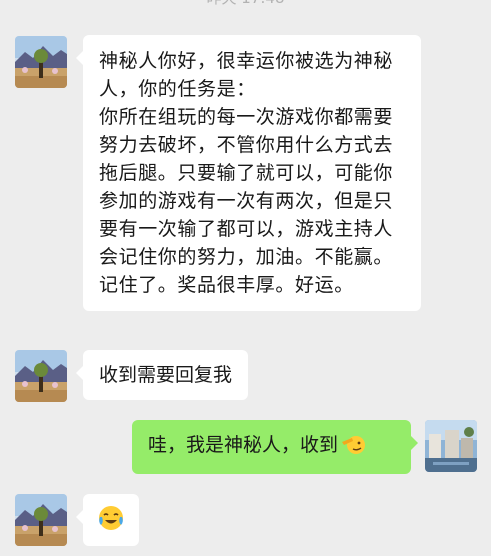  What do you see at coordinates (243, 445) in the screenshot?
I see `message-text: 哇，我是神秘人，收到` at bounding box center [243, 445].